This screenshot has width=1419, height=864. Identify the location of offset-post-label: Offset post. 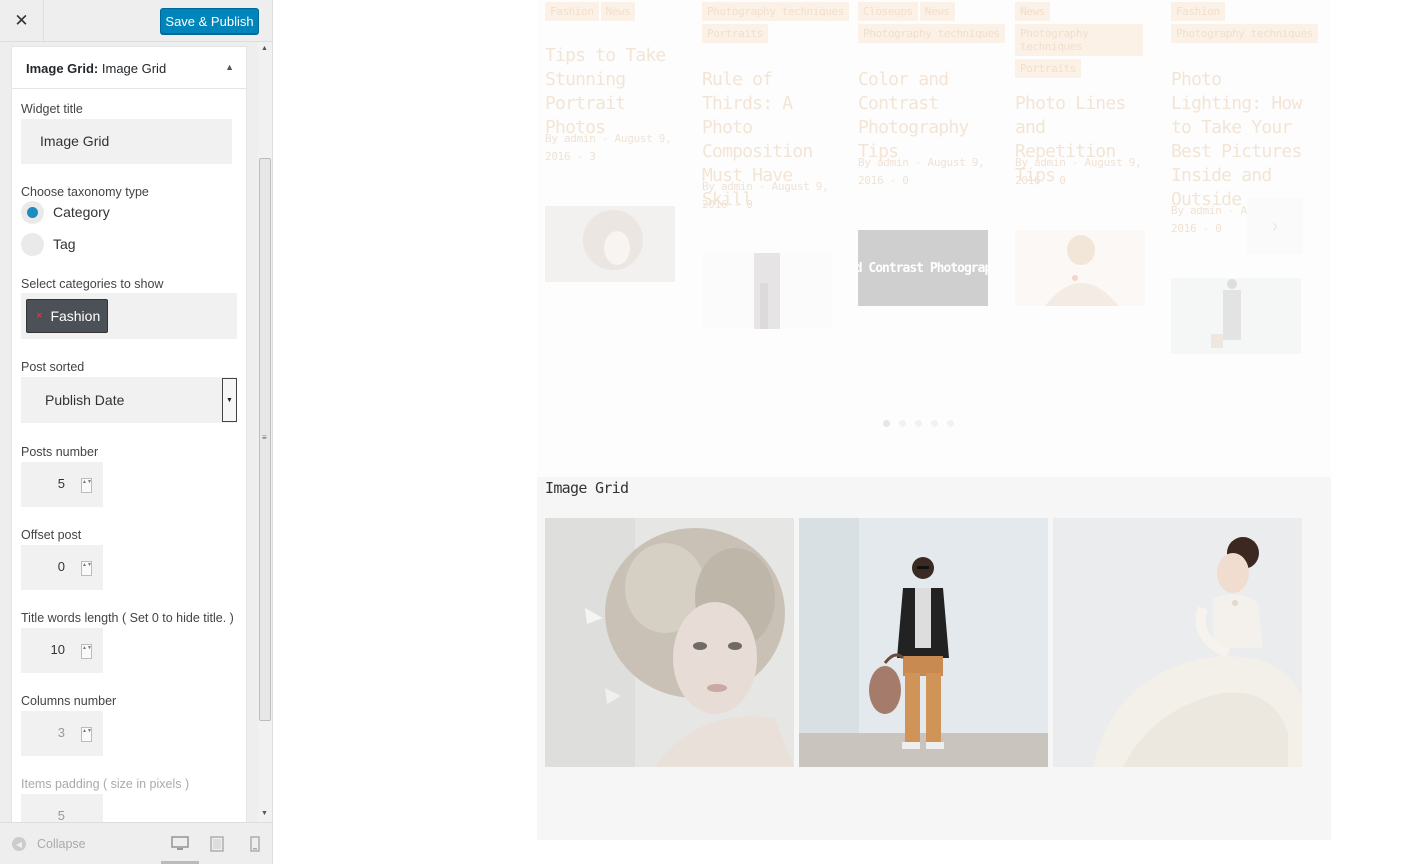
(51, 535).